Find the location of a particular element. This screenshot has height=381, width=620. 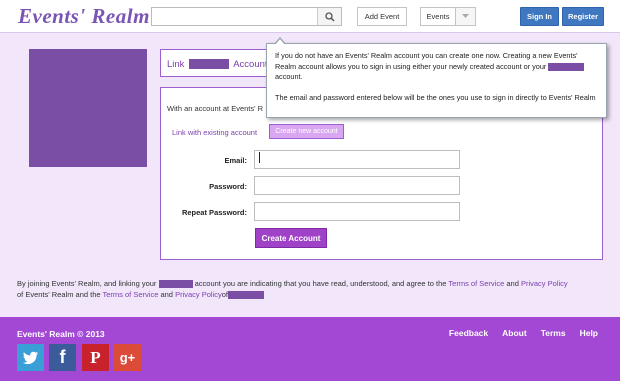

search-button is located at coordinates (329, 16).